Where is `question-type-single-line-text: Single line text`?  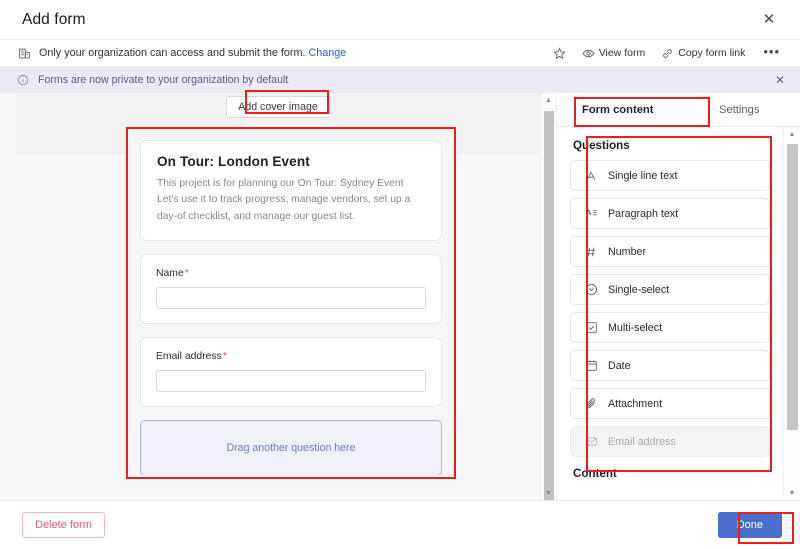 question-type-single-line-text: Single line text is located at coordinates (670, 175).